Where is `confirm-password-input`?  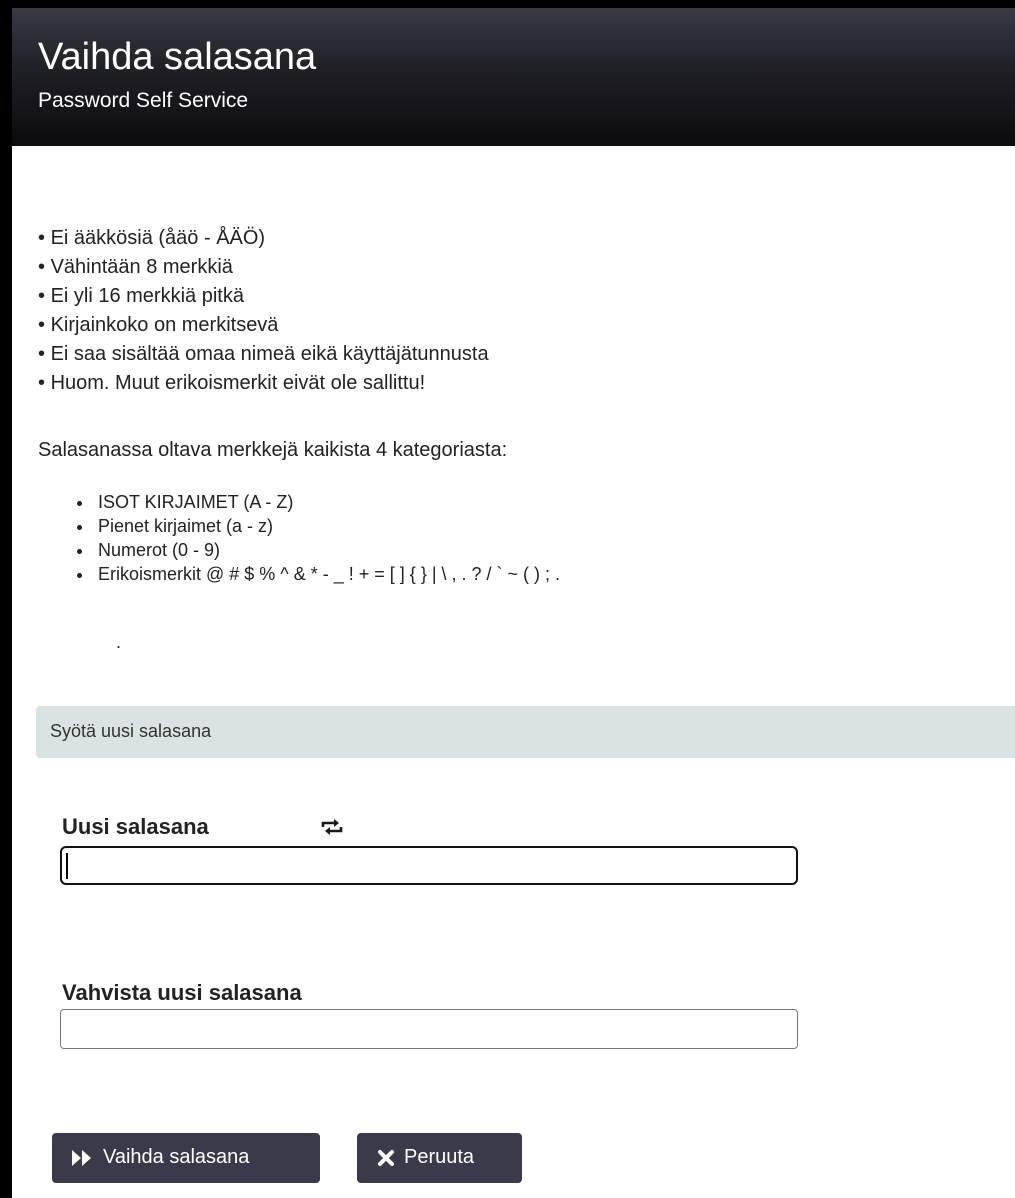
confirm-password-input is located at coordinates (429, 1029).